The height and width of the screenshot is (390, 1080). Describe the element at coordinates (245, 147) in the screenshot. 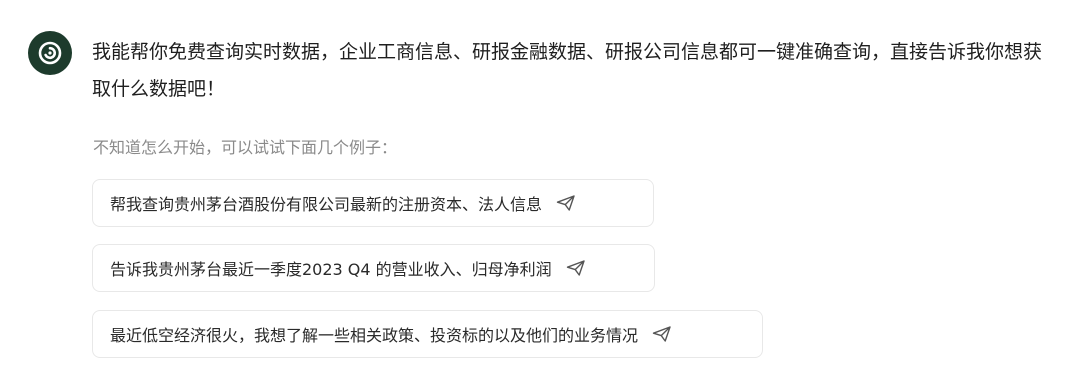

I see `suggestion-hint: 不知道怎么开始，可以试试下面几个例子：` at that location.